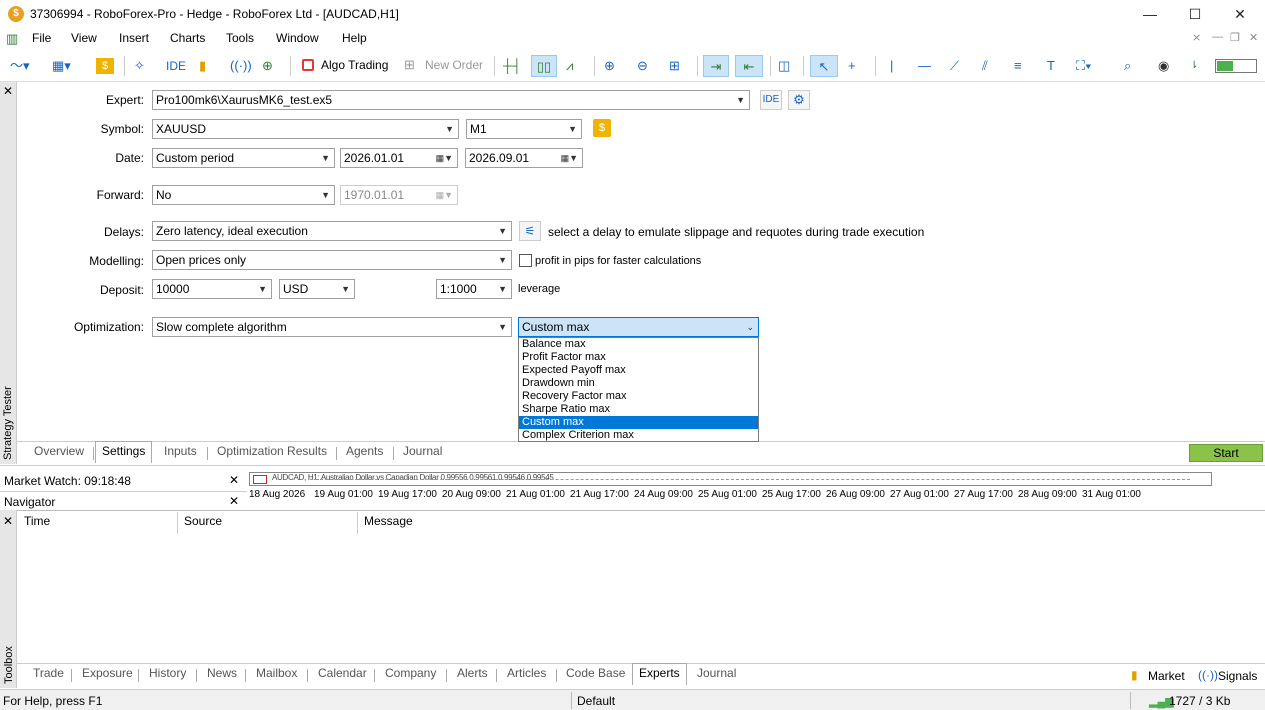  What do you see at coordinates (276, 673) in the screenshot?
I see `tab-mailbox: Mailbox` at bounding box center [276, 673].